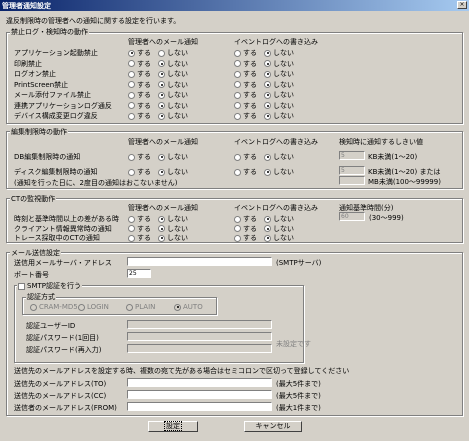 This screenshot has width=469, height=441. Describe the element at coordinates (237, 116) in the screenshot. I see `sec1-row-6-log-yes-radio-icon` at that location.